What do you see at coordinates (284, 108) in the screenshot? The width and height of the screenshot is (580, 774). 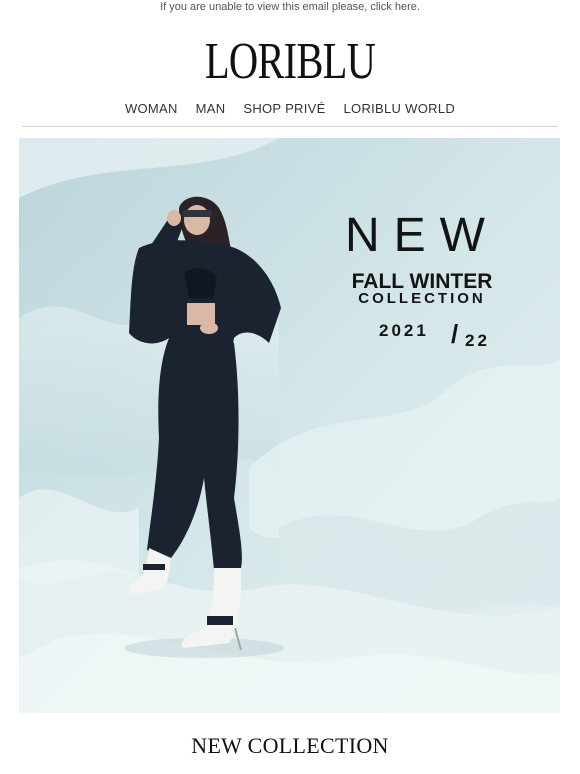 I see `nav-item-shop-prive: SHOP PRIVÉ` at bounding box center [284, 108].